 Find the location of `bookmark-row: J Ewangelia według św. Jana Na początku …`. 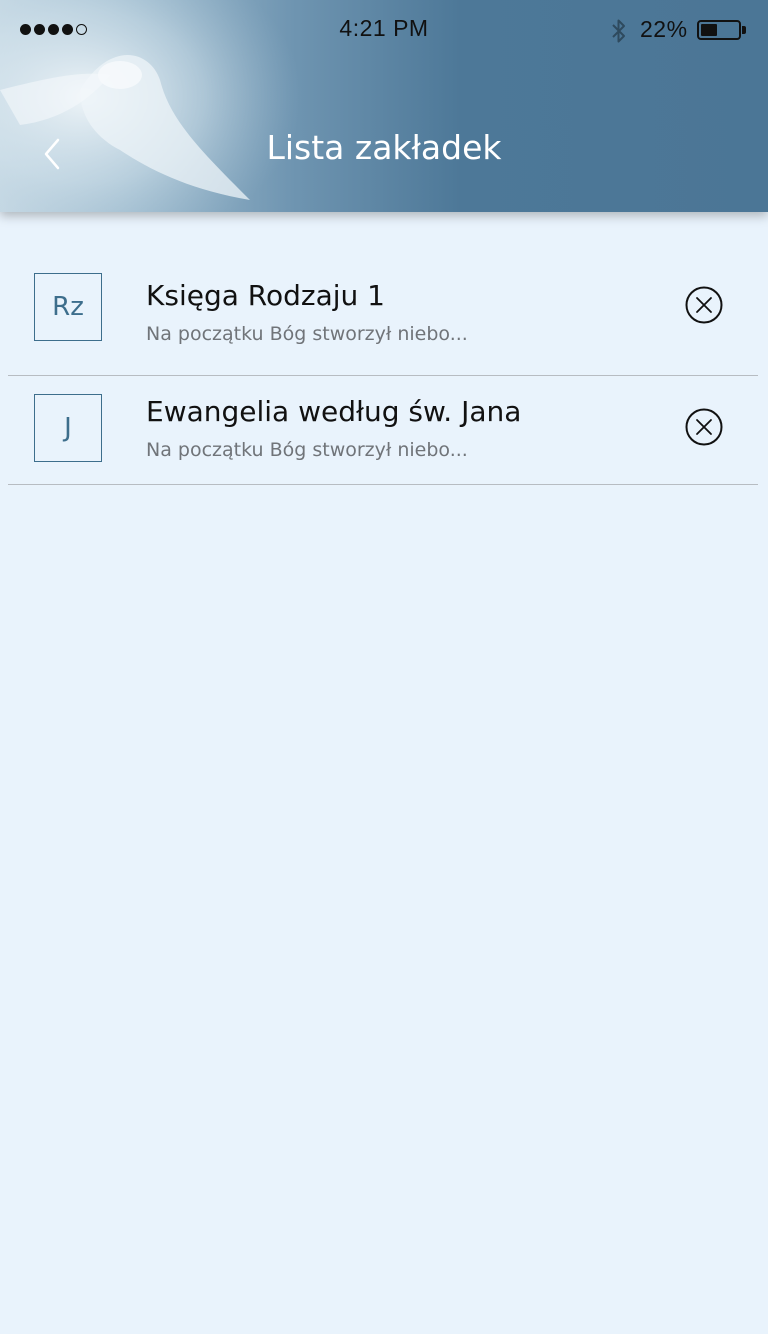

bookmark-row: J Ewangelia według św. Jana Na początku … is located at coordinates (384, 430).